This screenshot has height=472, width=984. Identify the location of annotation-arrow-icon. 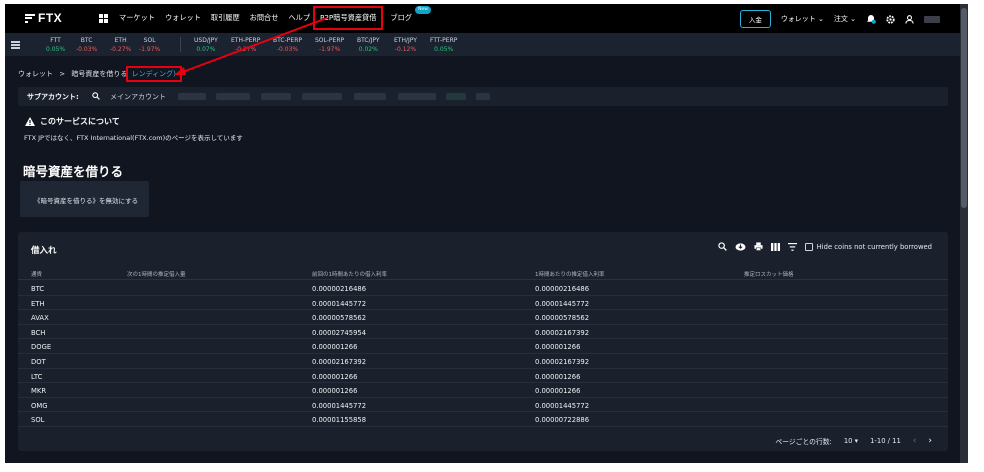
(251, 46).